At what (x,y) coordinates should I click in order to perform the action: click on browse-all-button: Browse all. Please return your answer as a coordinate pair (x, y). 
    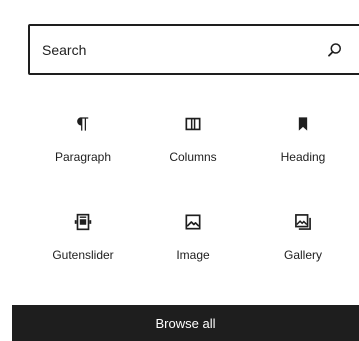
    Looking at the image, I should click on (185, 323).